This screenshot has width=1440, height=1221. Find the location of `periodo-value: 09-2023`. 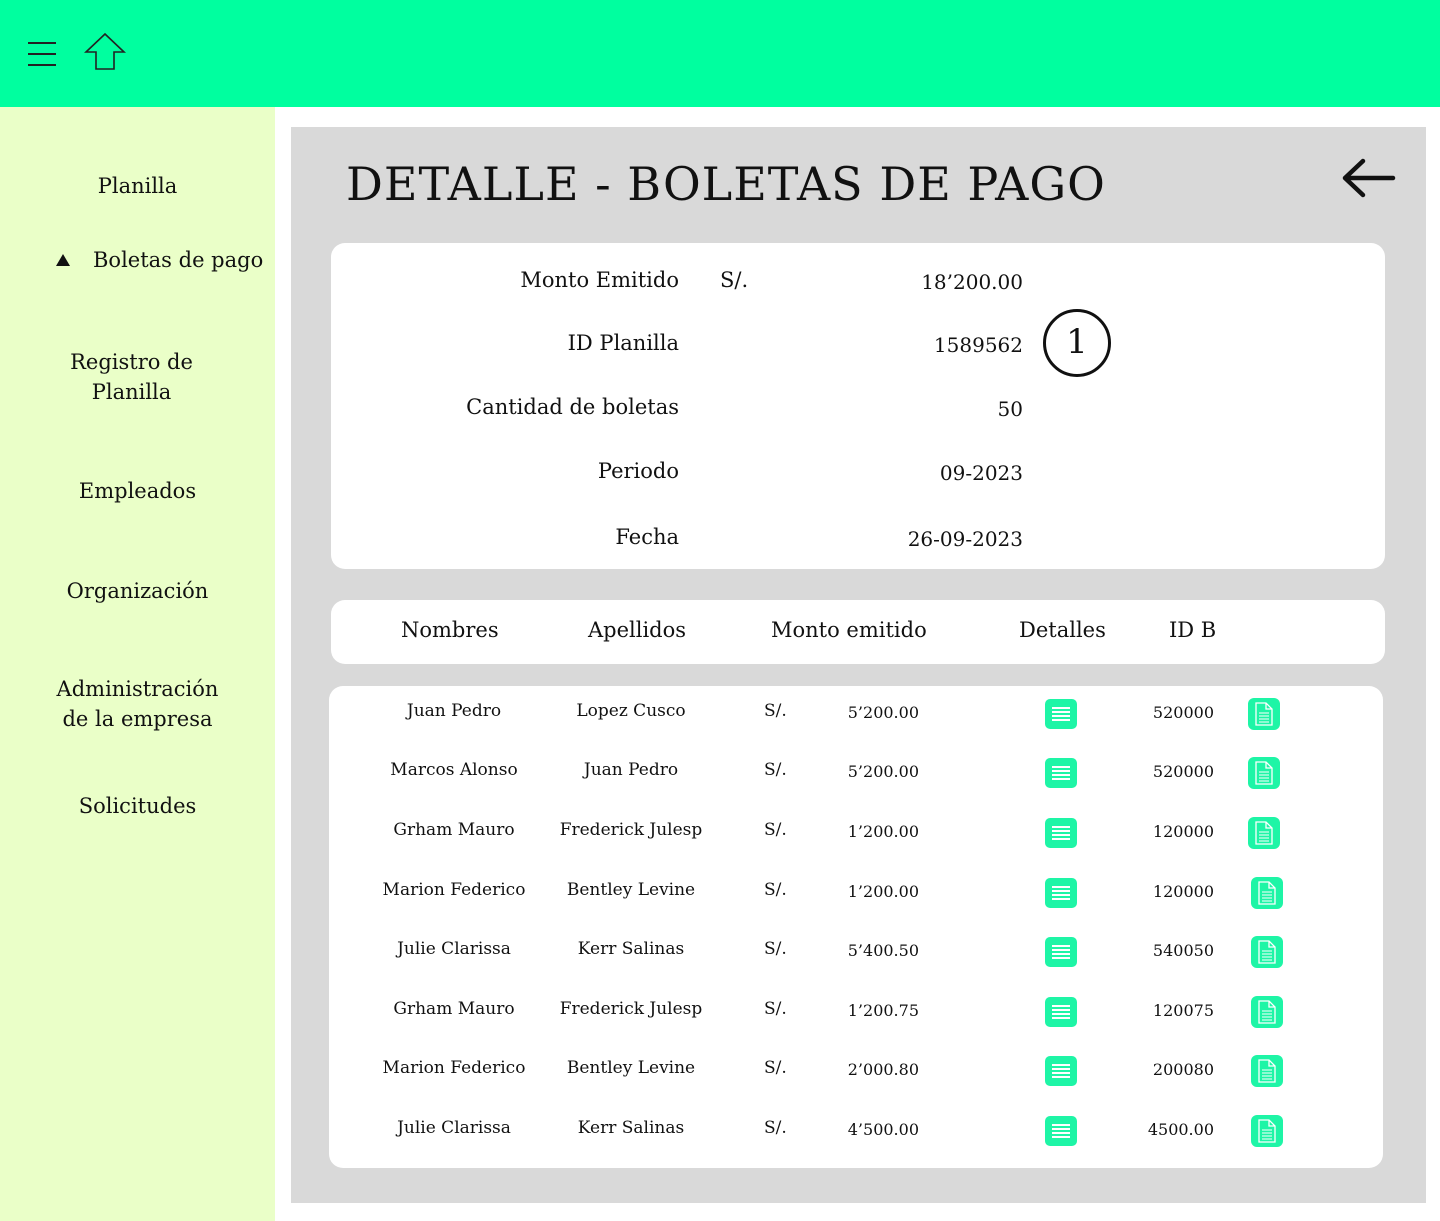

periodo-value: 09-2023 is located at coordinates (981, 473).